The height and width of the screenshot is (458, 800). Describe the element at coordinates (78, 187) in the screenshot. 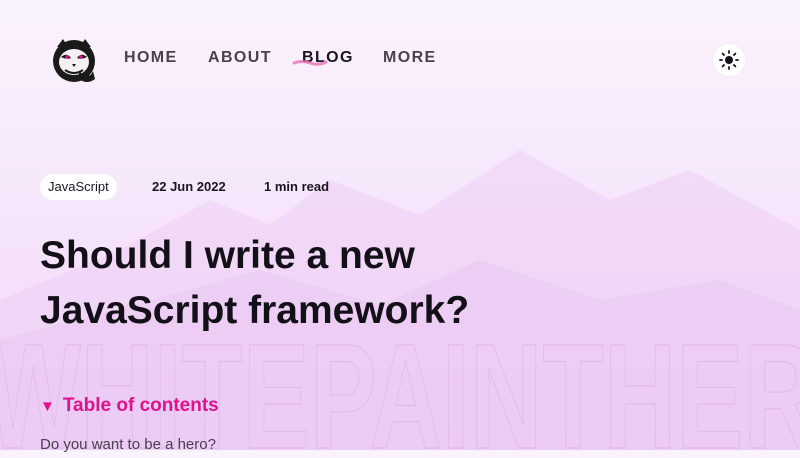

I see `post-tag: JavaScript` at that location.